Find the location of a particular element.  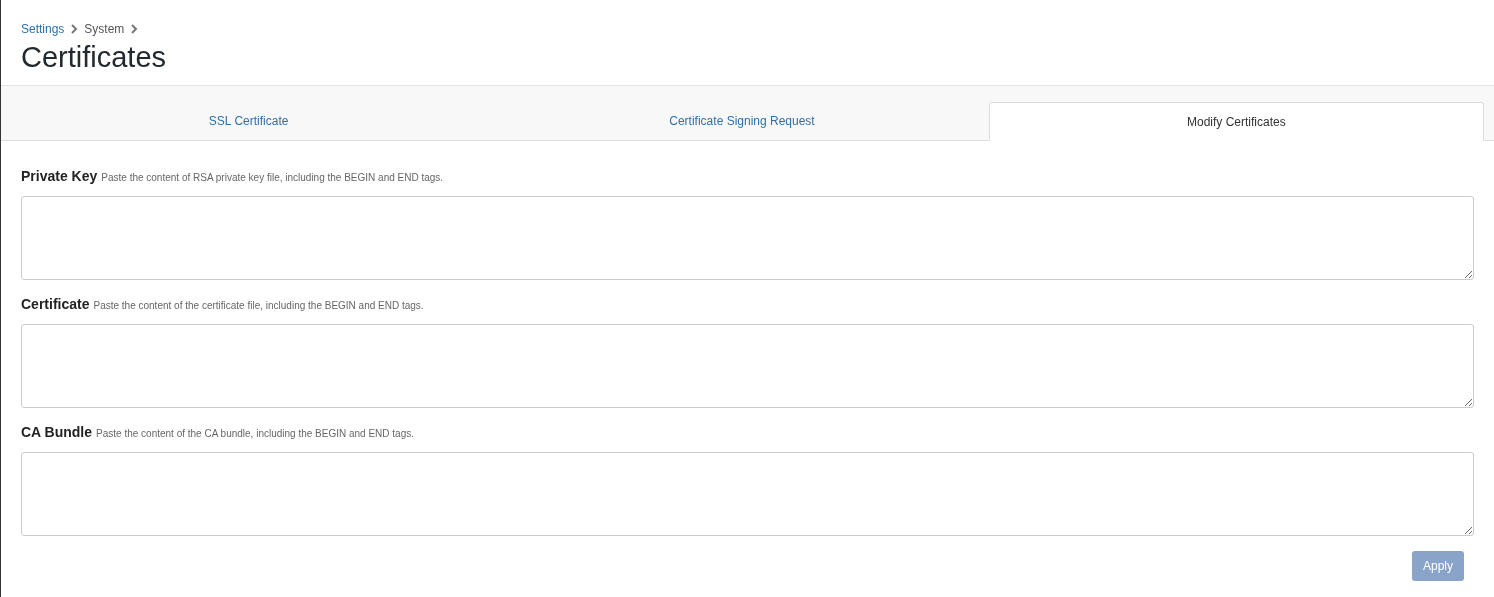

breadcrumb-link: Settings is located at coordinates (43, 29).